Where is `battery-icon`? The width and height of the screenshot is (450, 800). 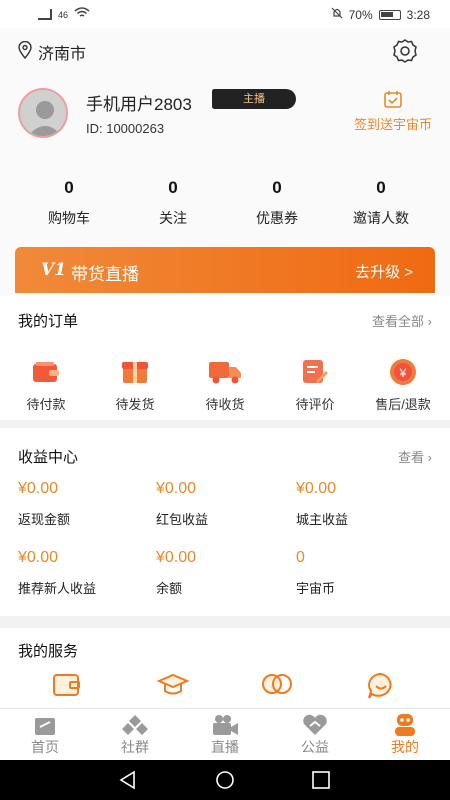
battery-icon is located at coordinates (389, 14).